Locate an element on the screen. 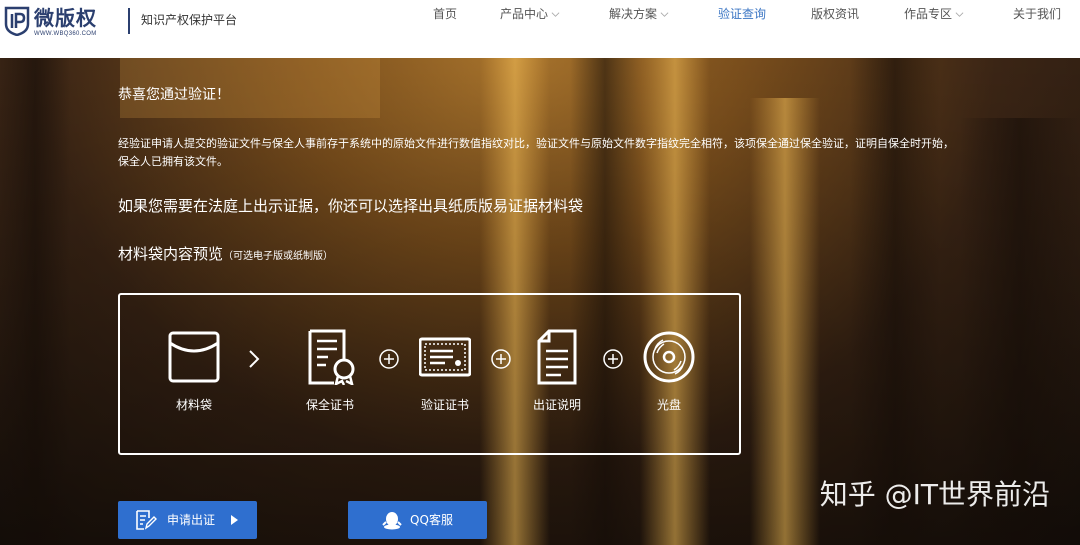 The width and height of the screenshot is (1080, 545). nav-item-label: 产品中心 is located at coordinates (524, 14).